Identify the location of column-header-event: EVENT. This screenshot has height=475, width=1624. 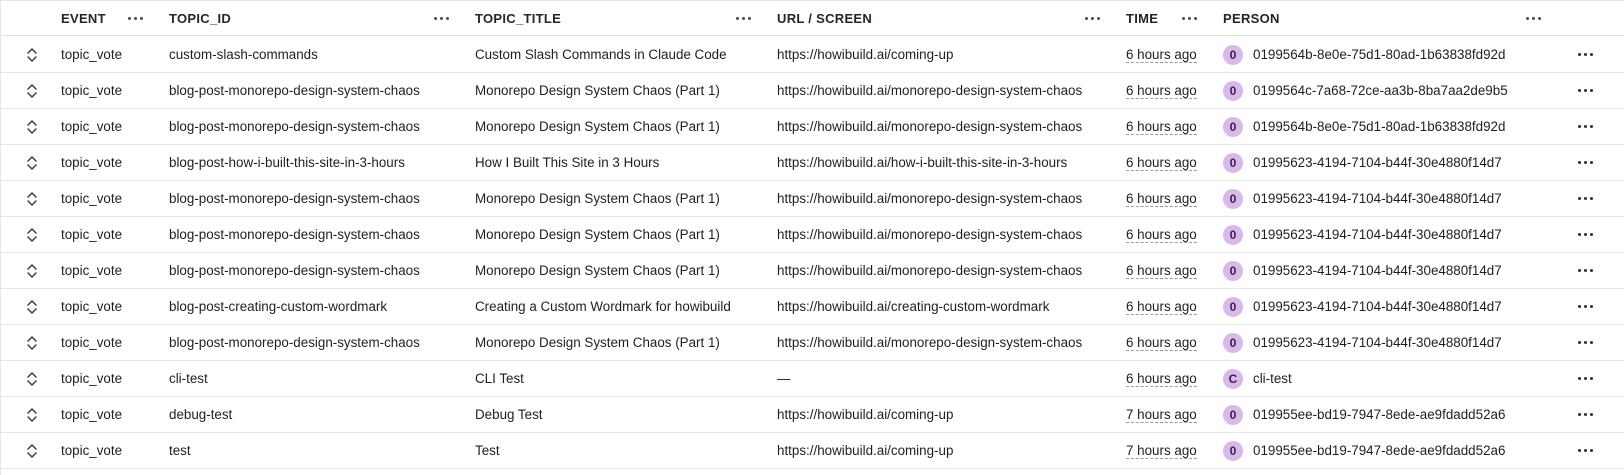
(83, 18).